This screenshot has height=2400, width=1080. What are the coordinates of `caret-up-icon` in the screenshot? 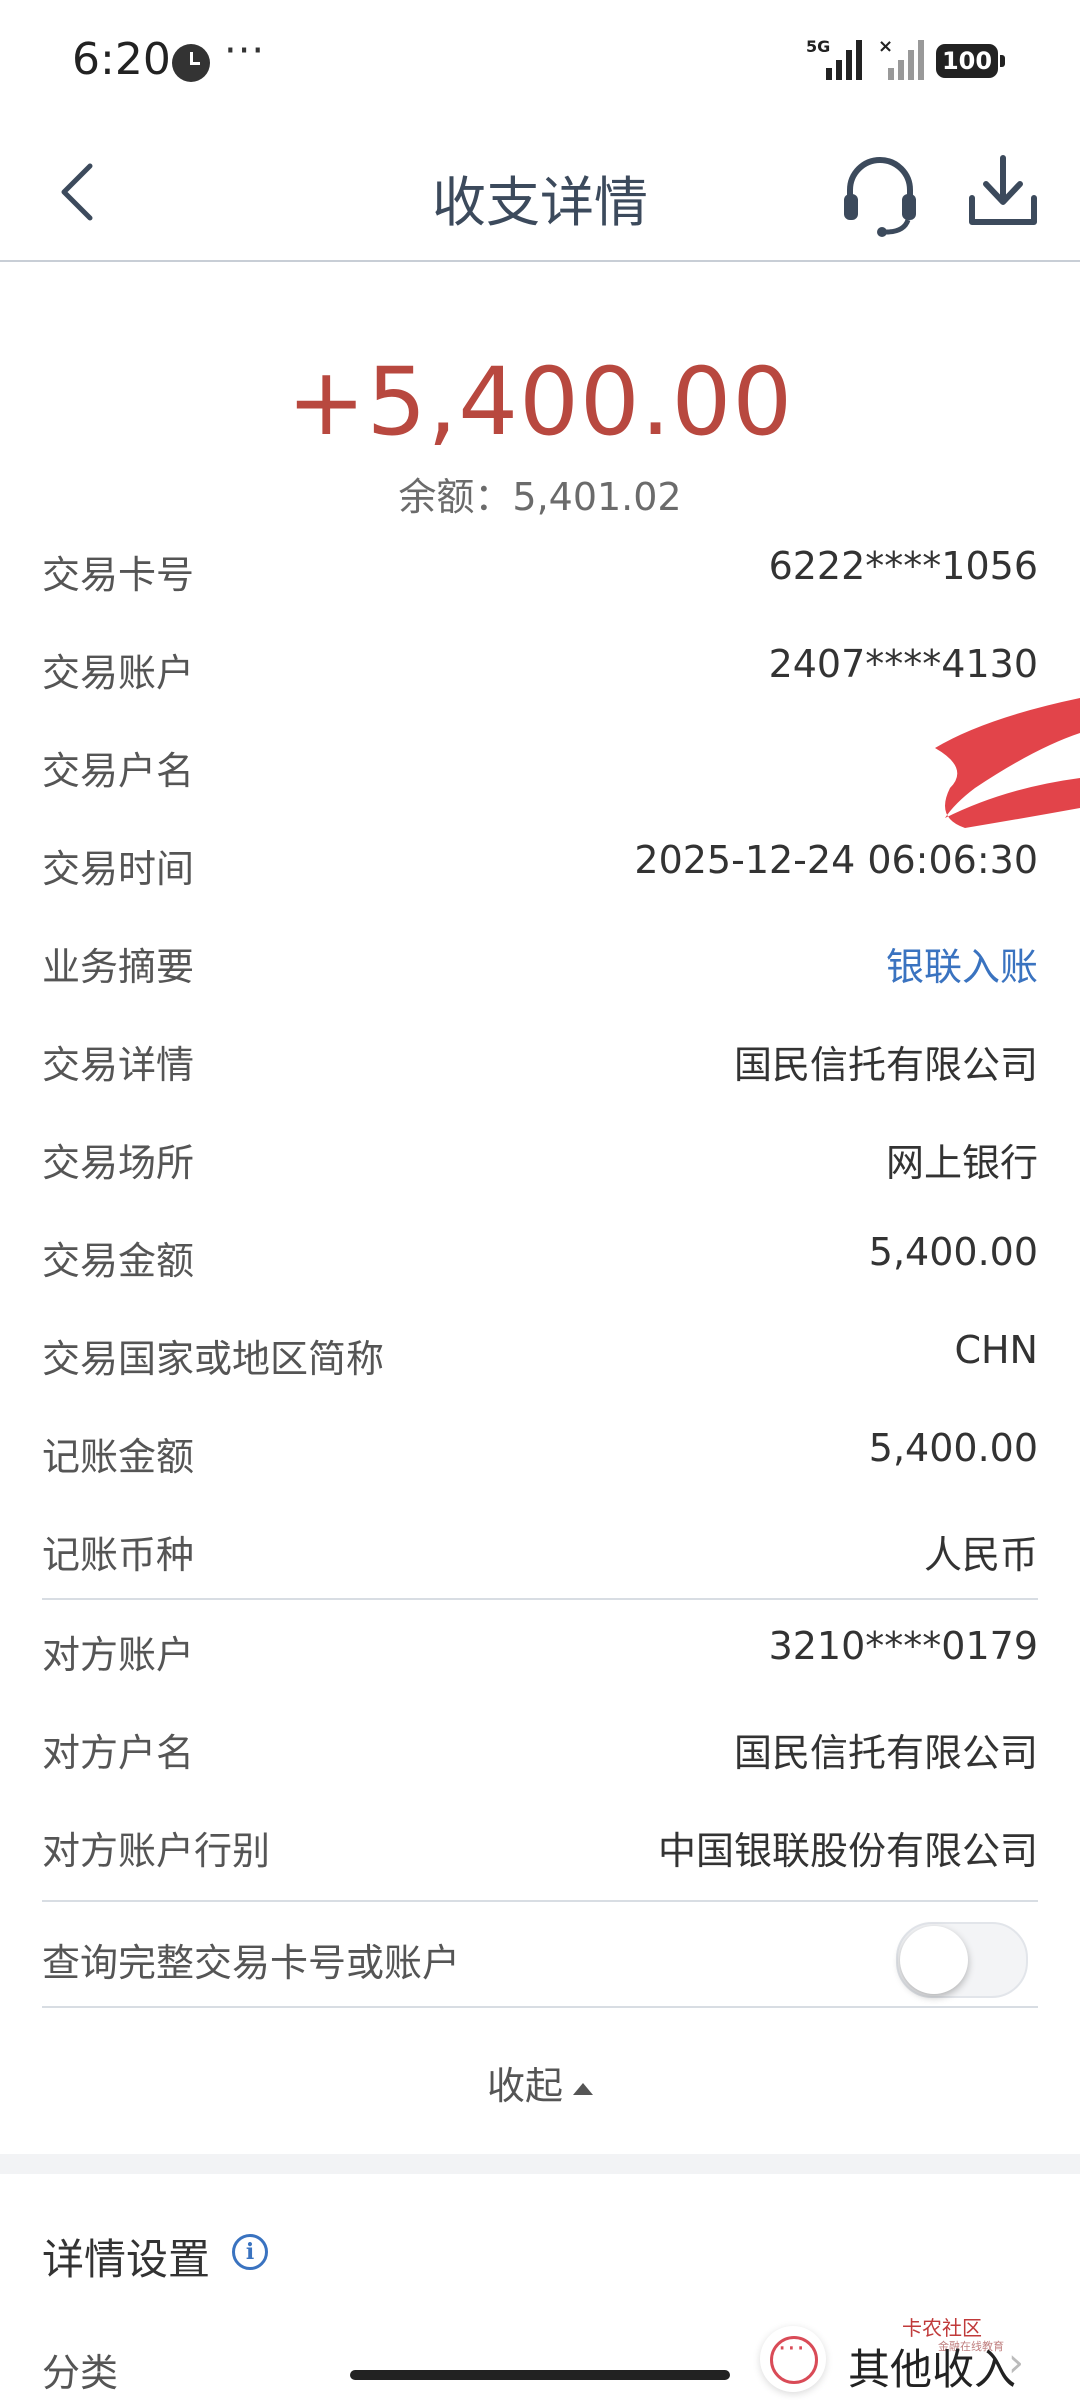 It's located at (583, 2088).